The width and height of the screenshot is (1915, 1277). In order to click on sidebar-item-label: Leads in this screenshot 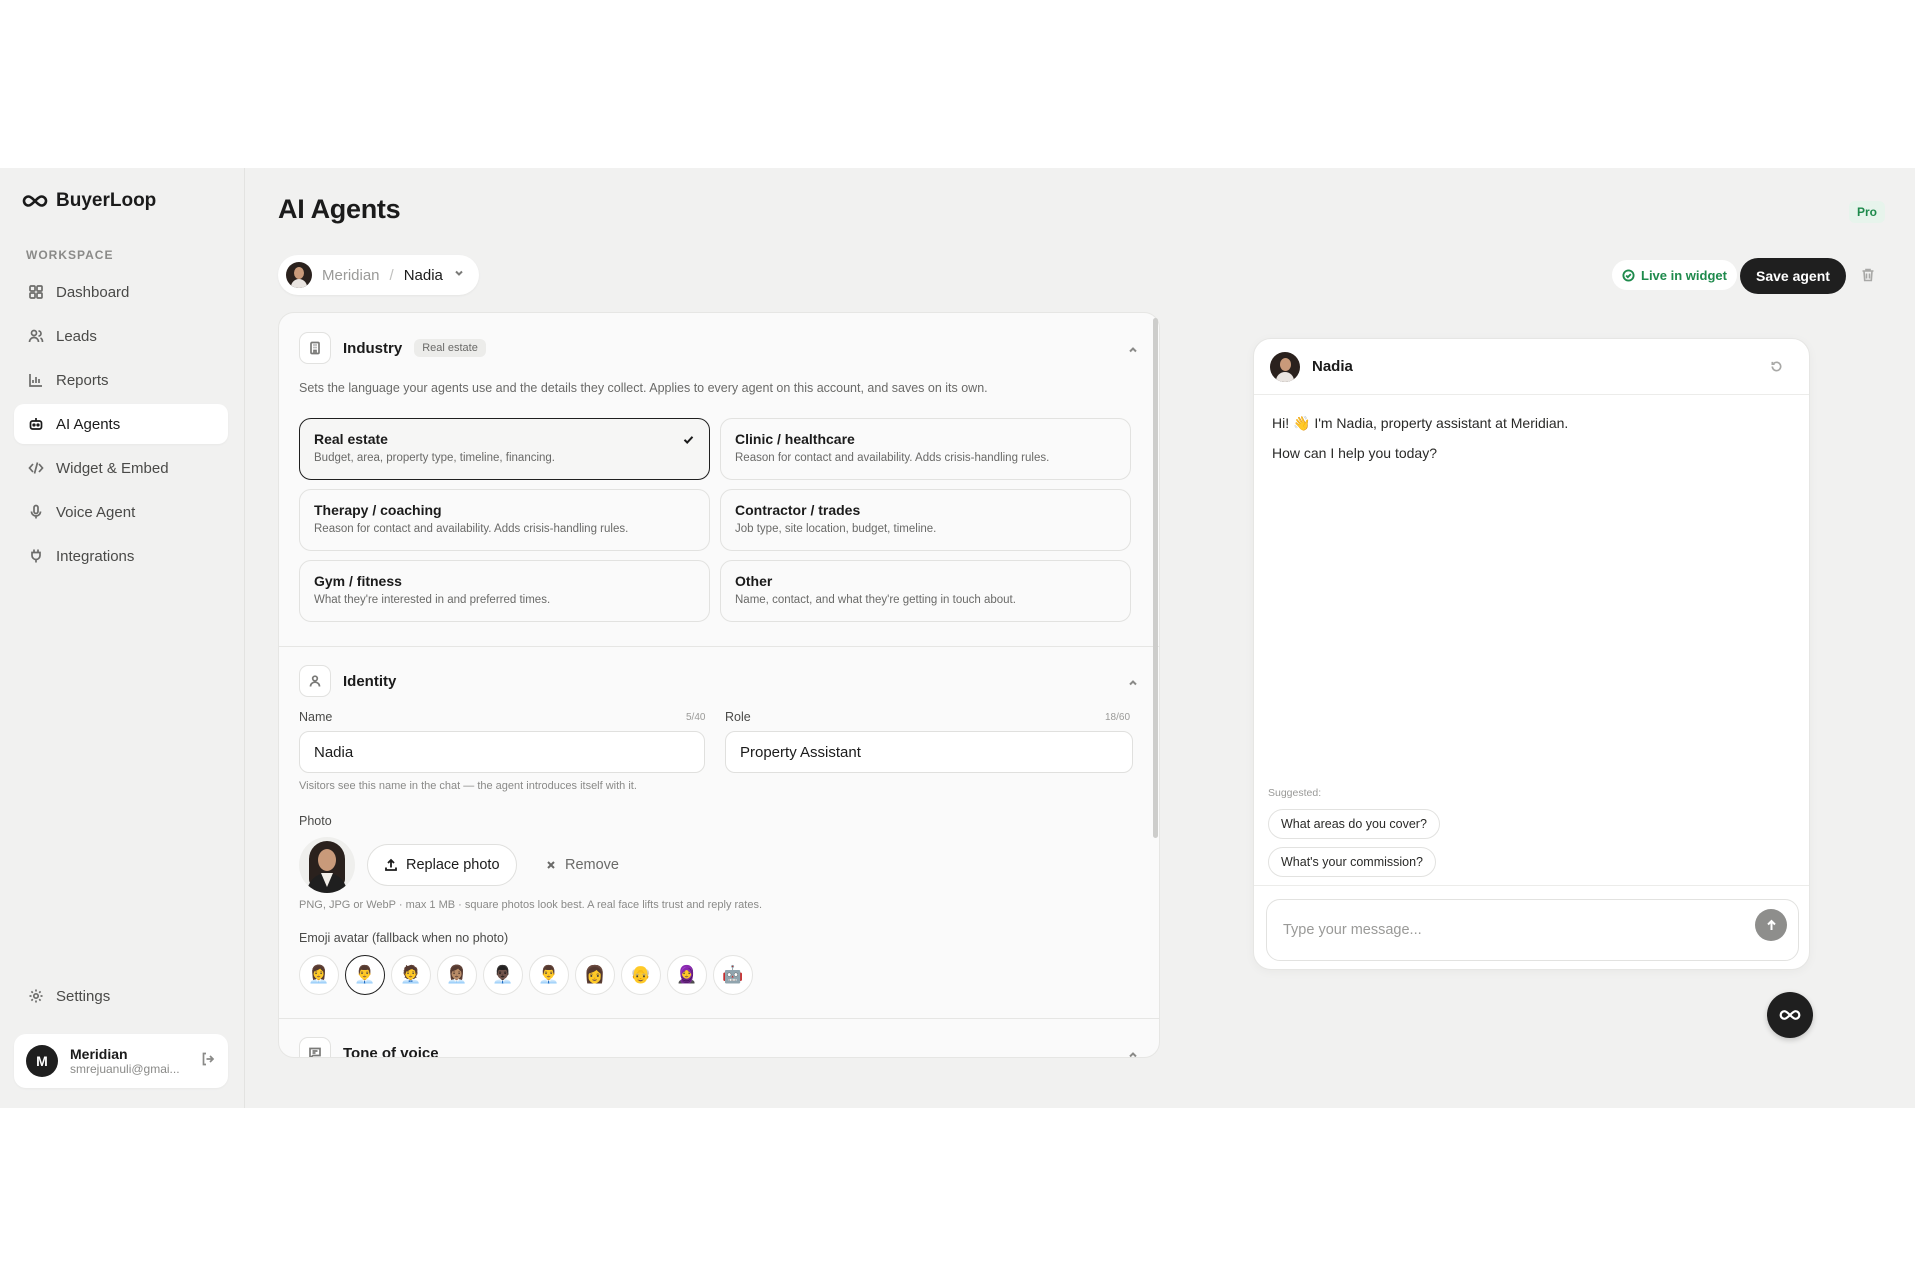, I will do `click(76, 336)`.